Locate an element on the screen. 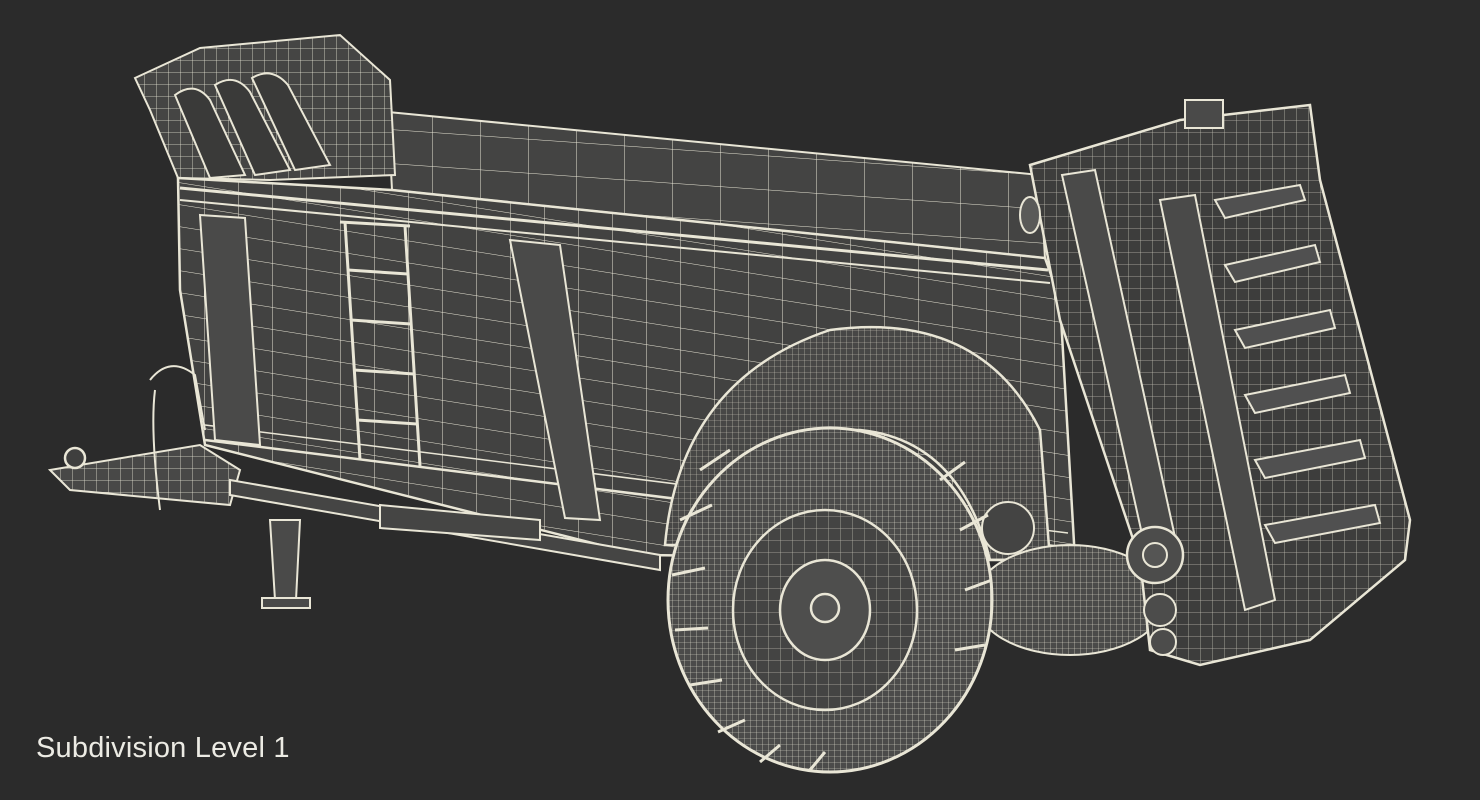 The image size is (1480, 800). support-jack is located at coordinates (286, 564).